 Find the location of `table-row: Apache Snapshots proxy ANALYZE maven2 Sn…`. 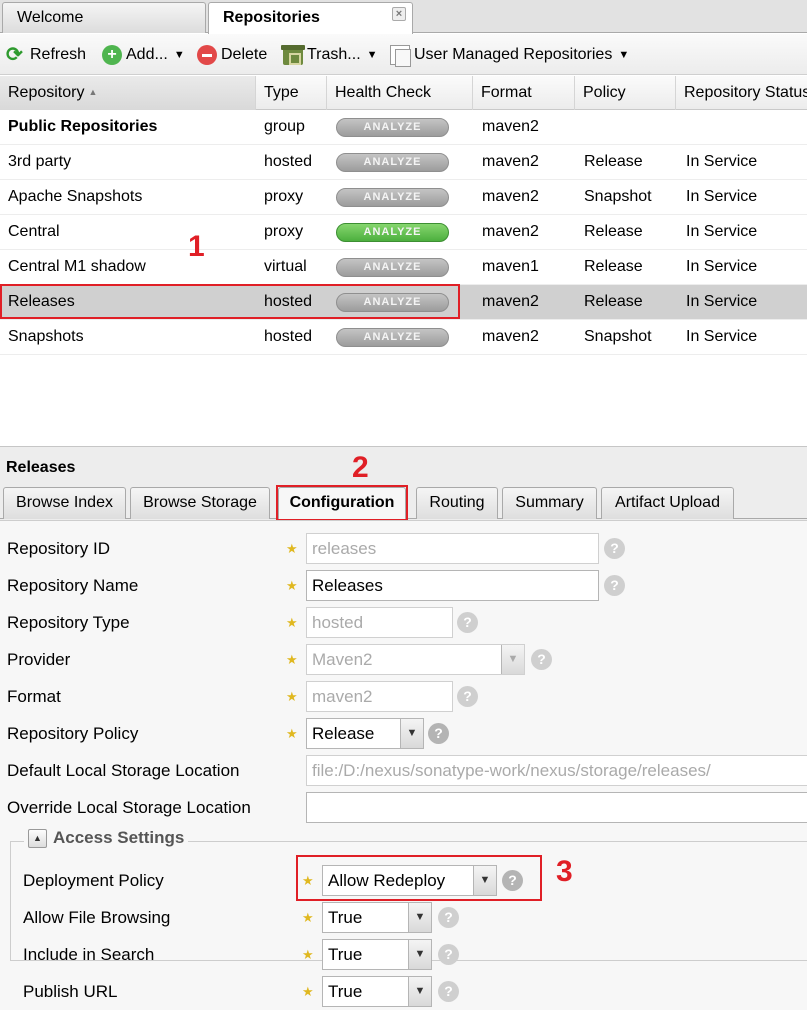

table-row: Apache Snapshots proxy ANALYZE maven2 Sn… is located at coordinates (403, 197).